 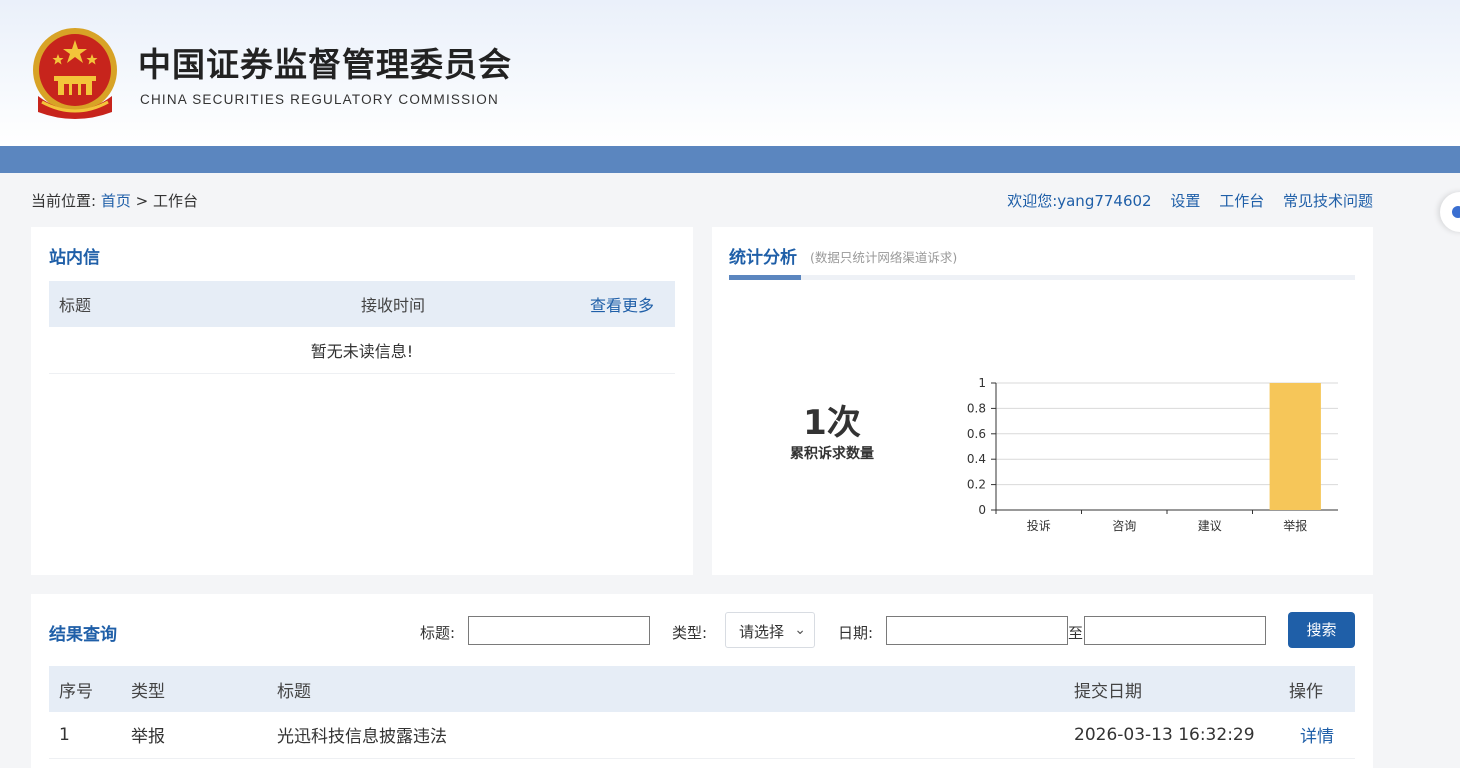 I want to click on stats-title-text: 统计分析, so click(x=763, y=258).